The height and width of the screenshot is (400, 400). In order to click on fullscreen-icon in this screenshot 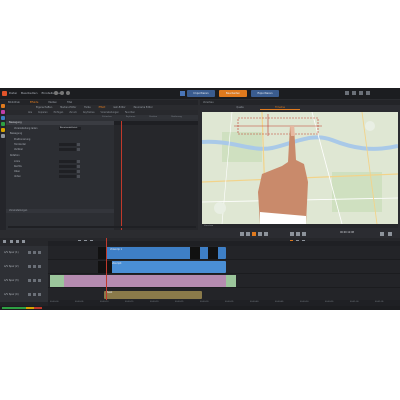, I will do `click(382, 234)`.